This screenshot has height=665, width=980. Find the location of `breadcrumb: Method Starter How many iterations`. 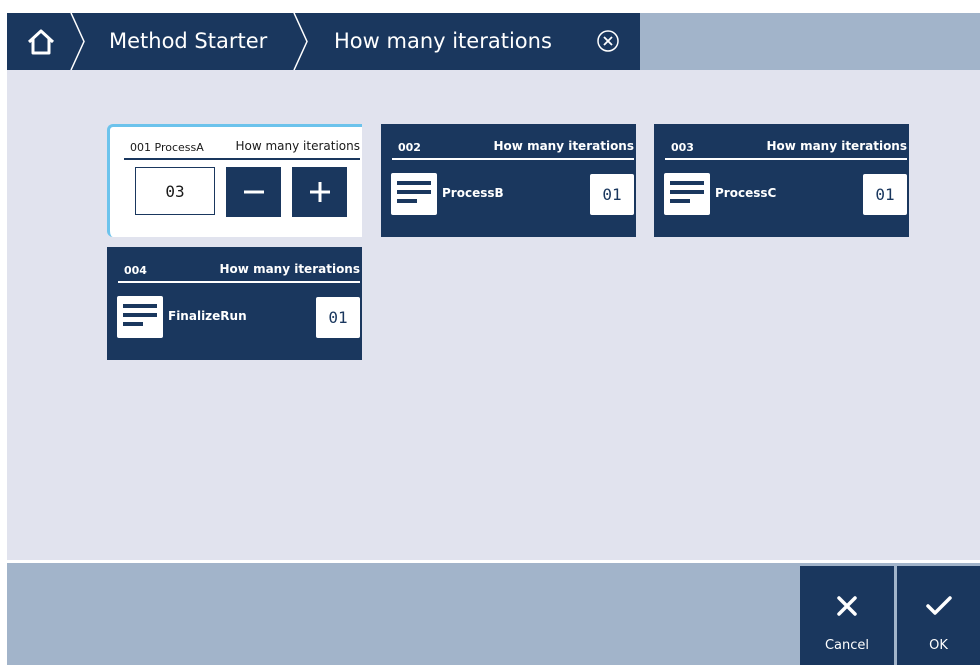

breadcrumb: Method Starter How many iterations is located at coordinates (323, 41).